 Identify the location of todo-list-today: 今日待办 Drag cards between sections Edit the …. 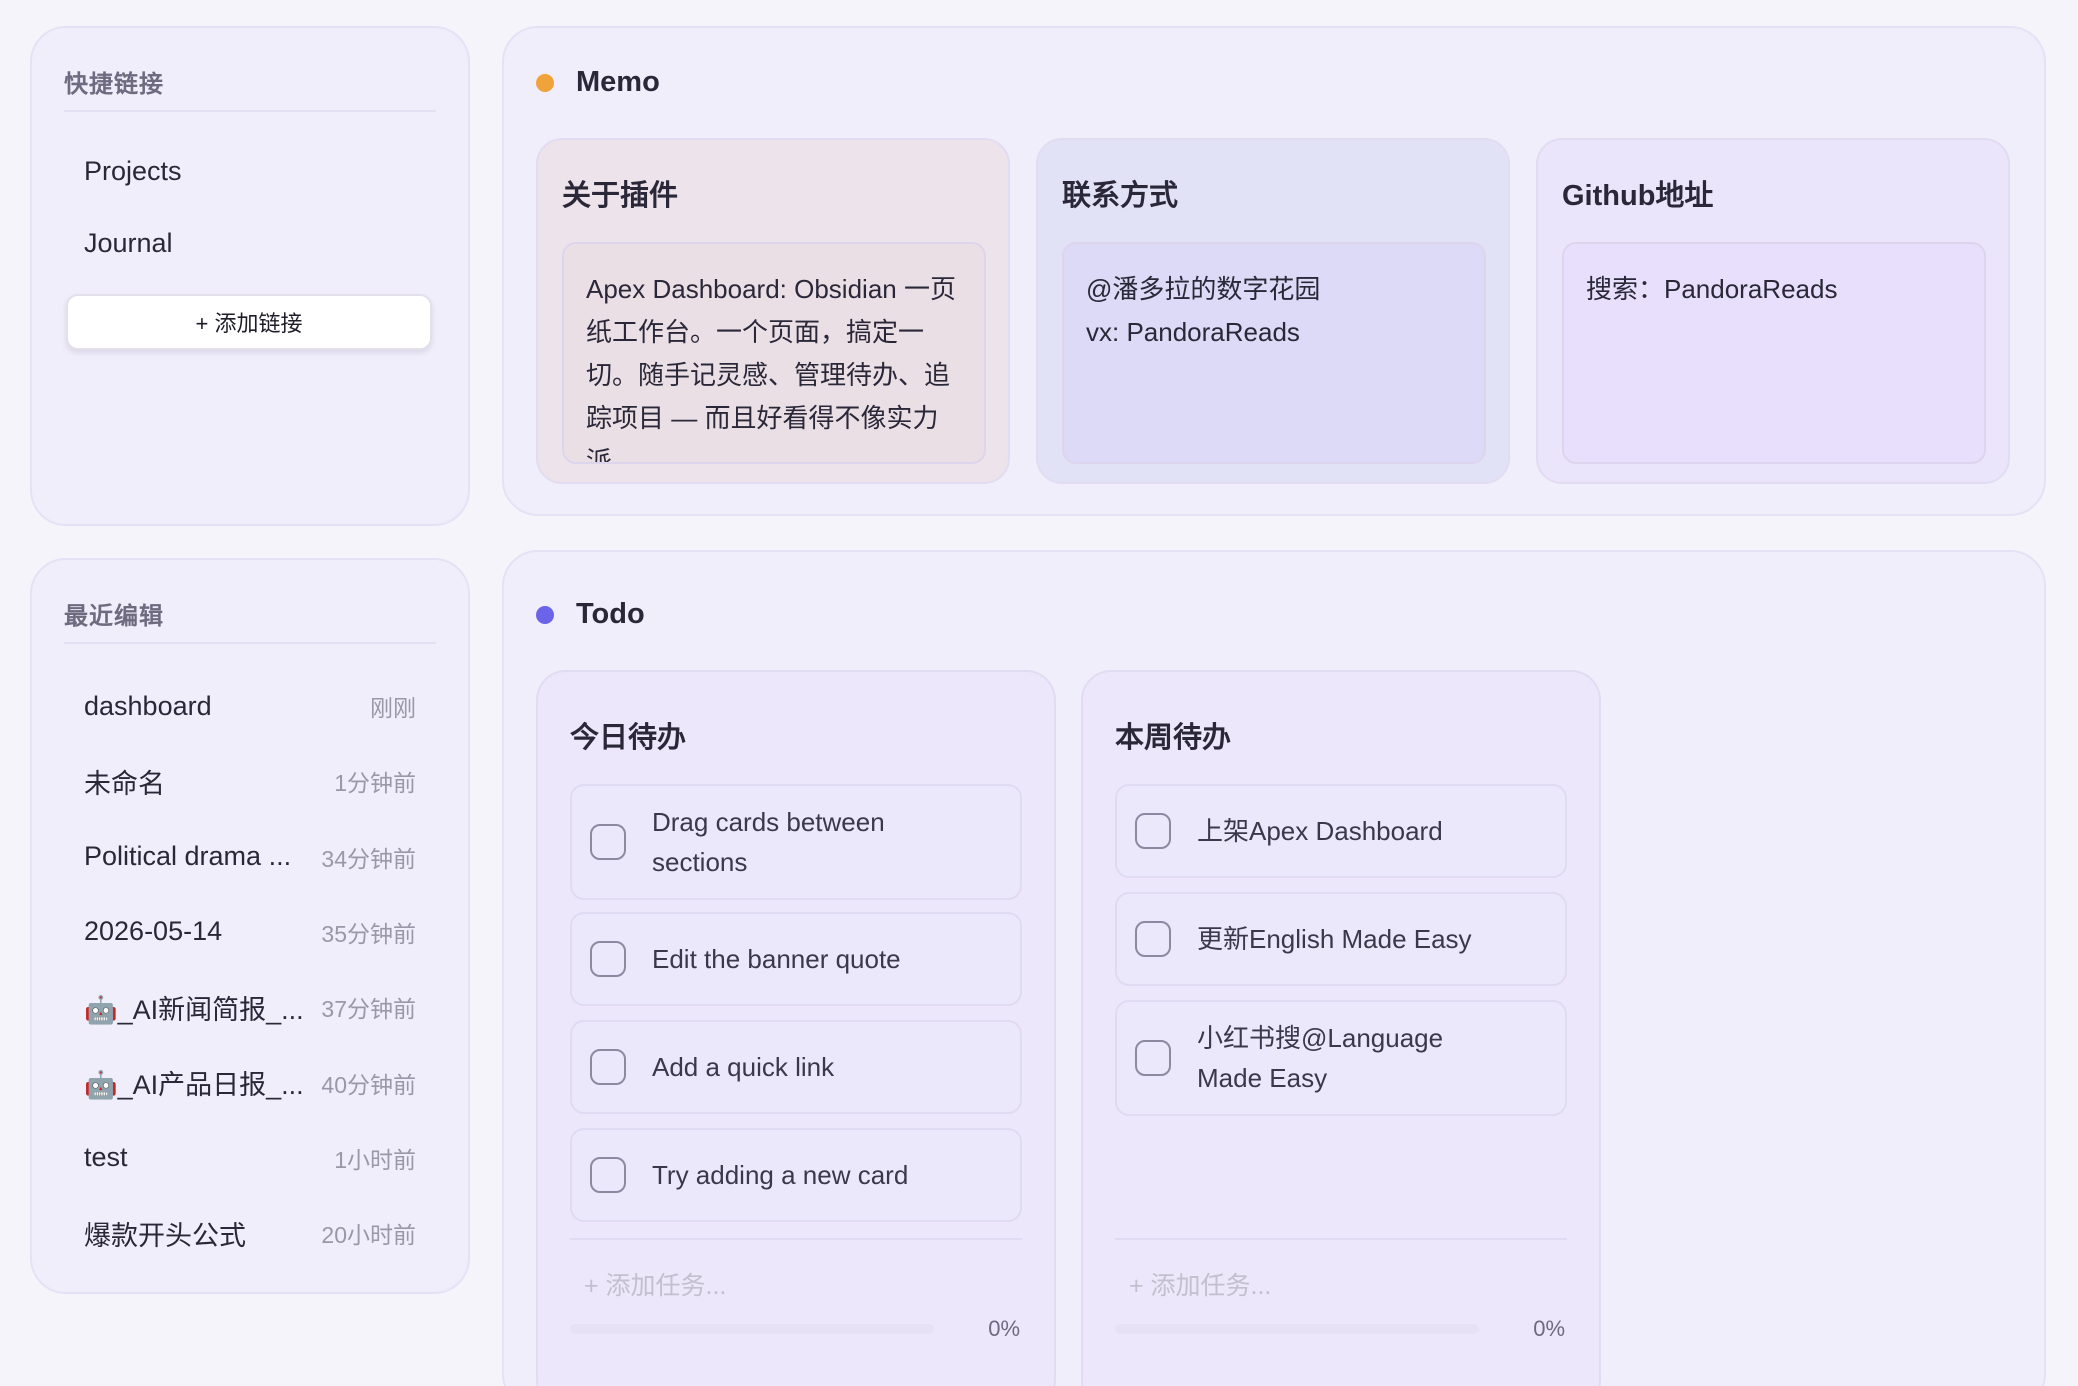
(796, 1028).